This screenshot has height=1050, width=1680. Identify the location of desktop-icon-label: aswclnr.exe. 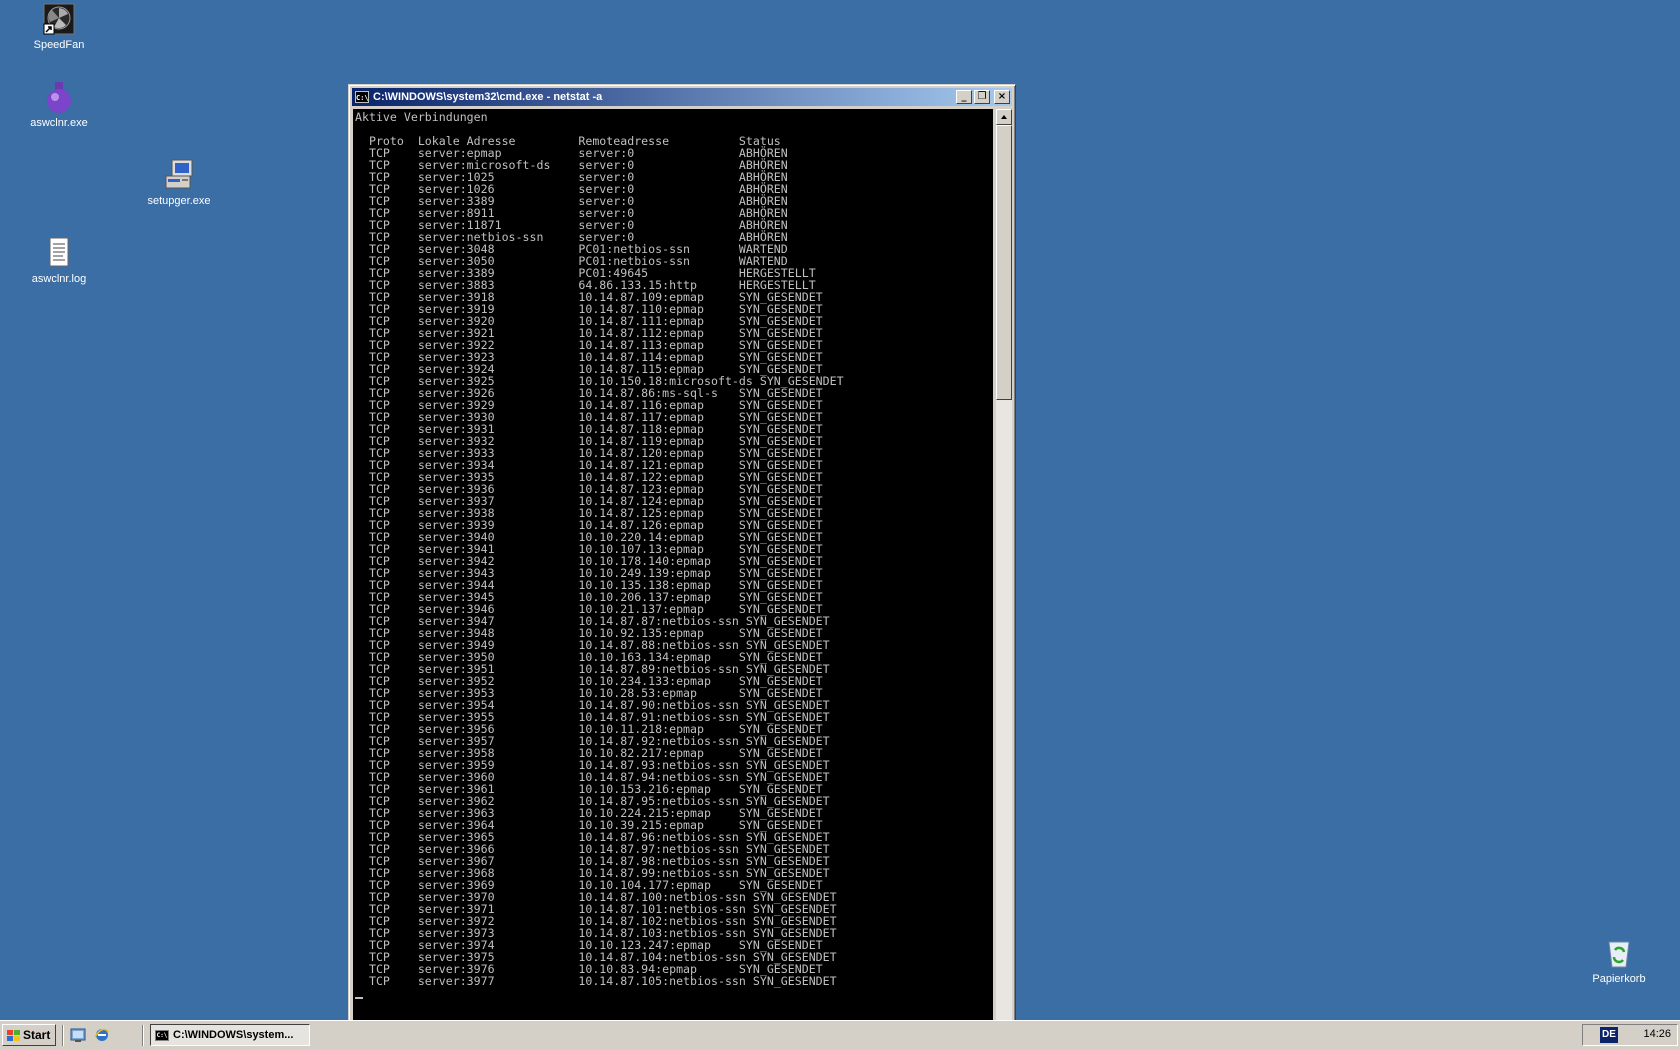
(59, 123).